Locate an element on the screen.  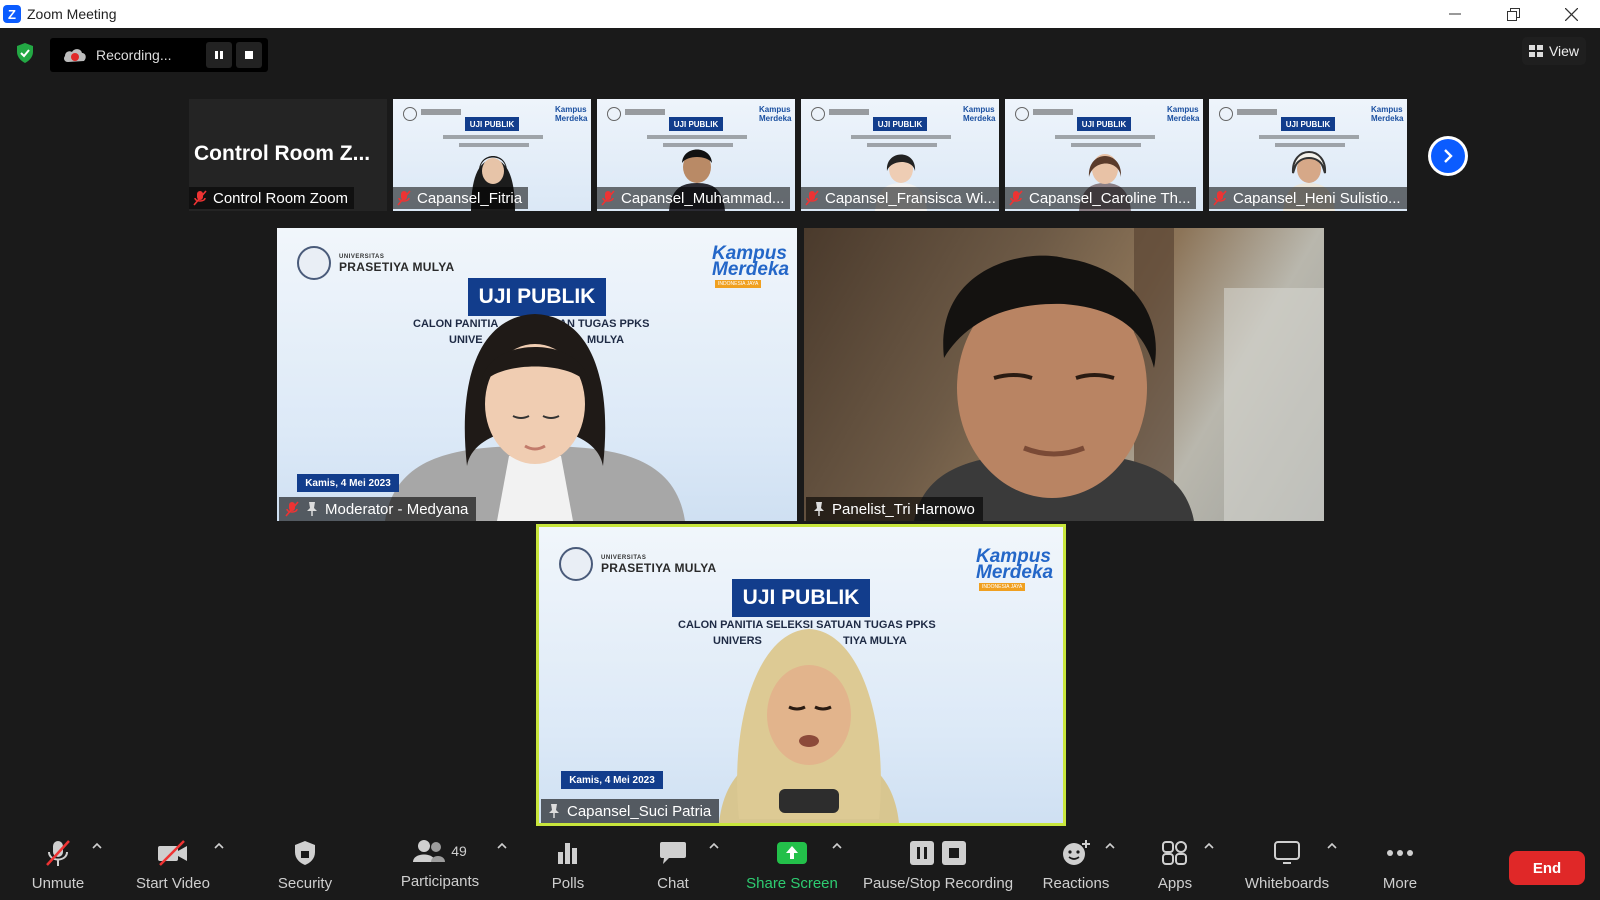
more-dots-icon is located at coordinates (1400, 853).